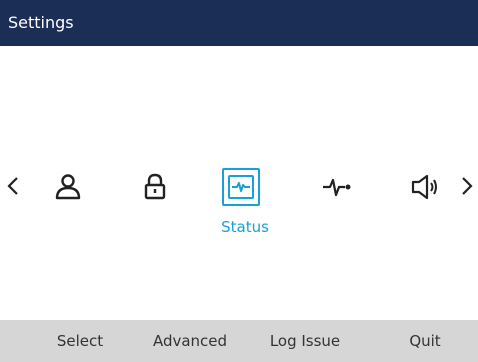  I want to click on title-bar: Settings, so click(239, 23).